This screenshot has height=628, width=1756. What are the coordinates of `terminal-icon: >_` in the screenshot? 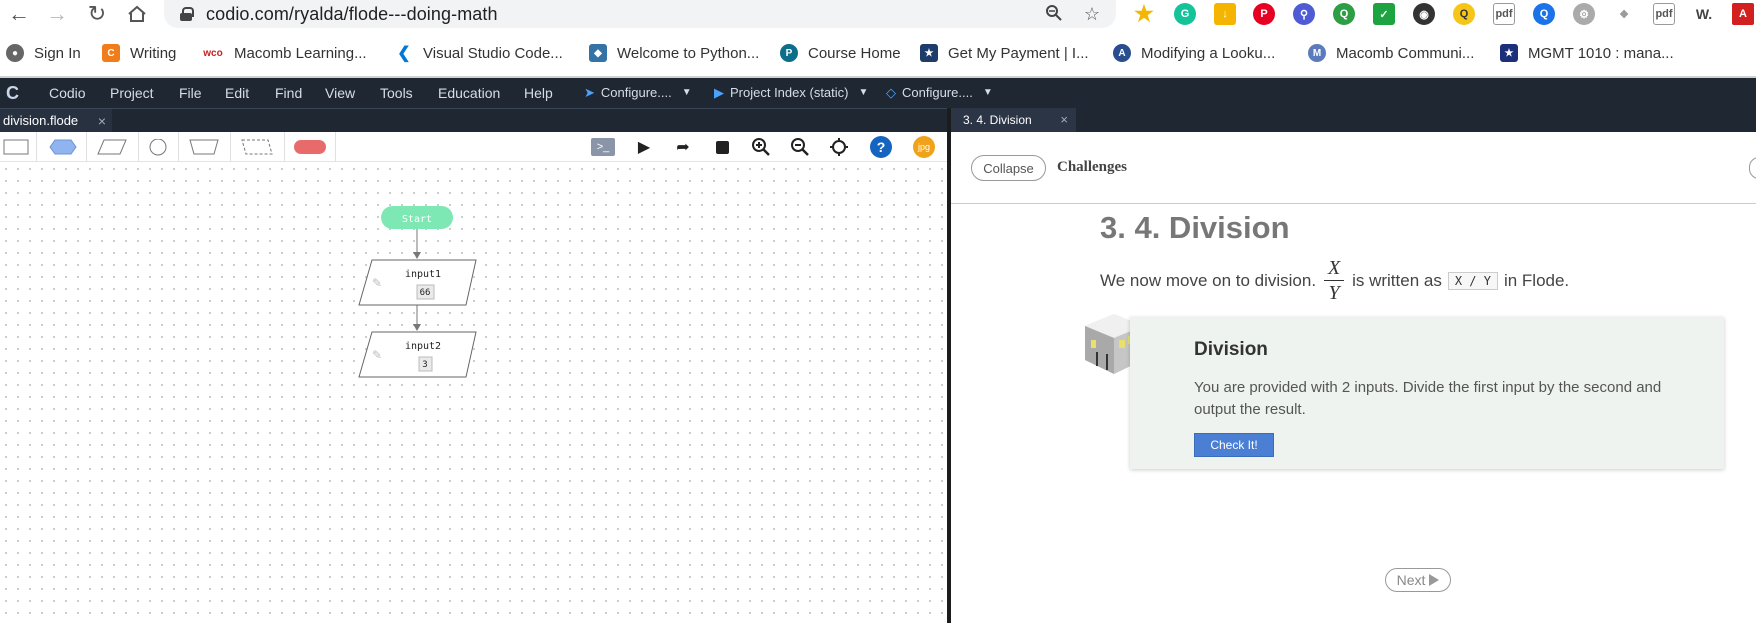 It's located at (603, 147).